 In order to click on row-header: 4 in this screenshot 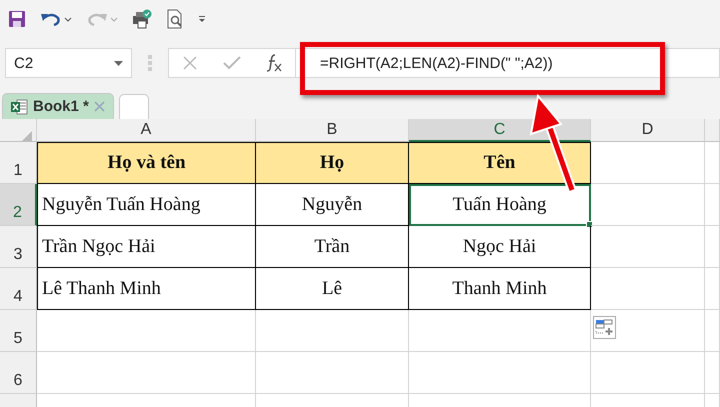, I will do `click(18, 289)`.